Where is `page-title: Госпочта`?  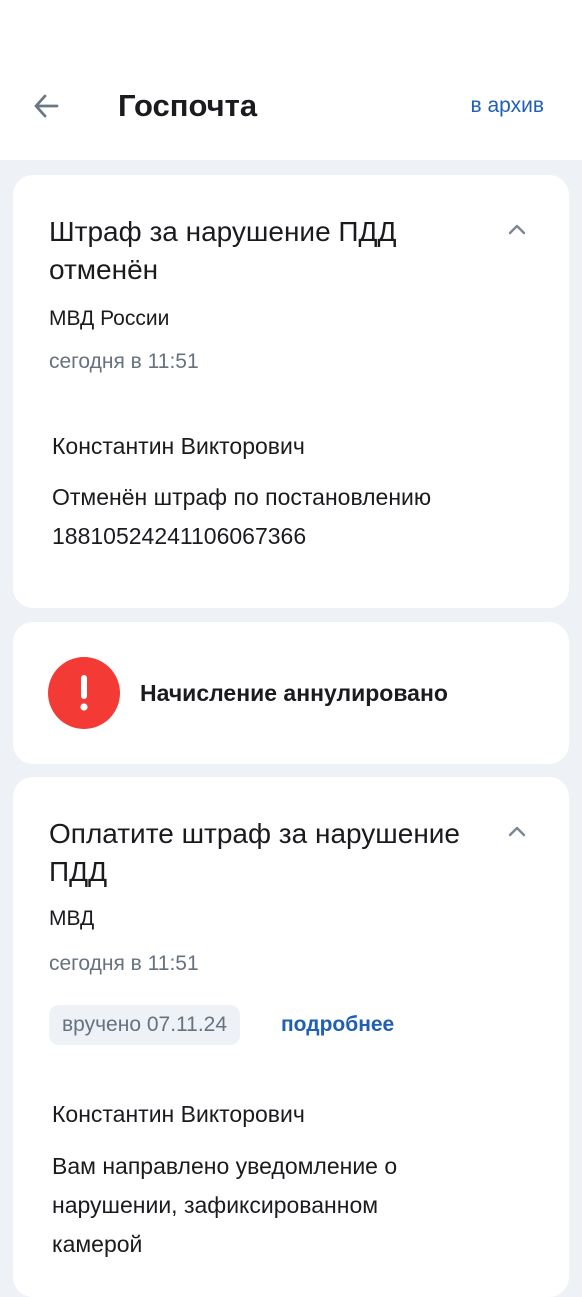
page-title: Госпочта is located at coordinates (188, 105).